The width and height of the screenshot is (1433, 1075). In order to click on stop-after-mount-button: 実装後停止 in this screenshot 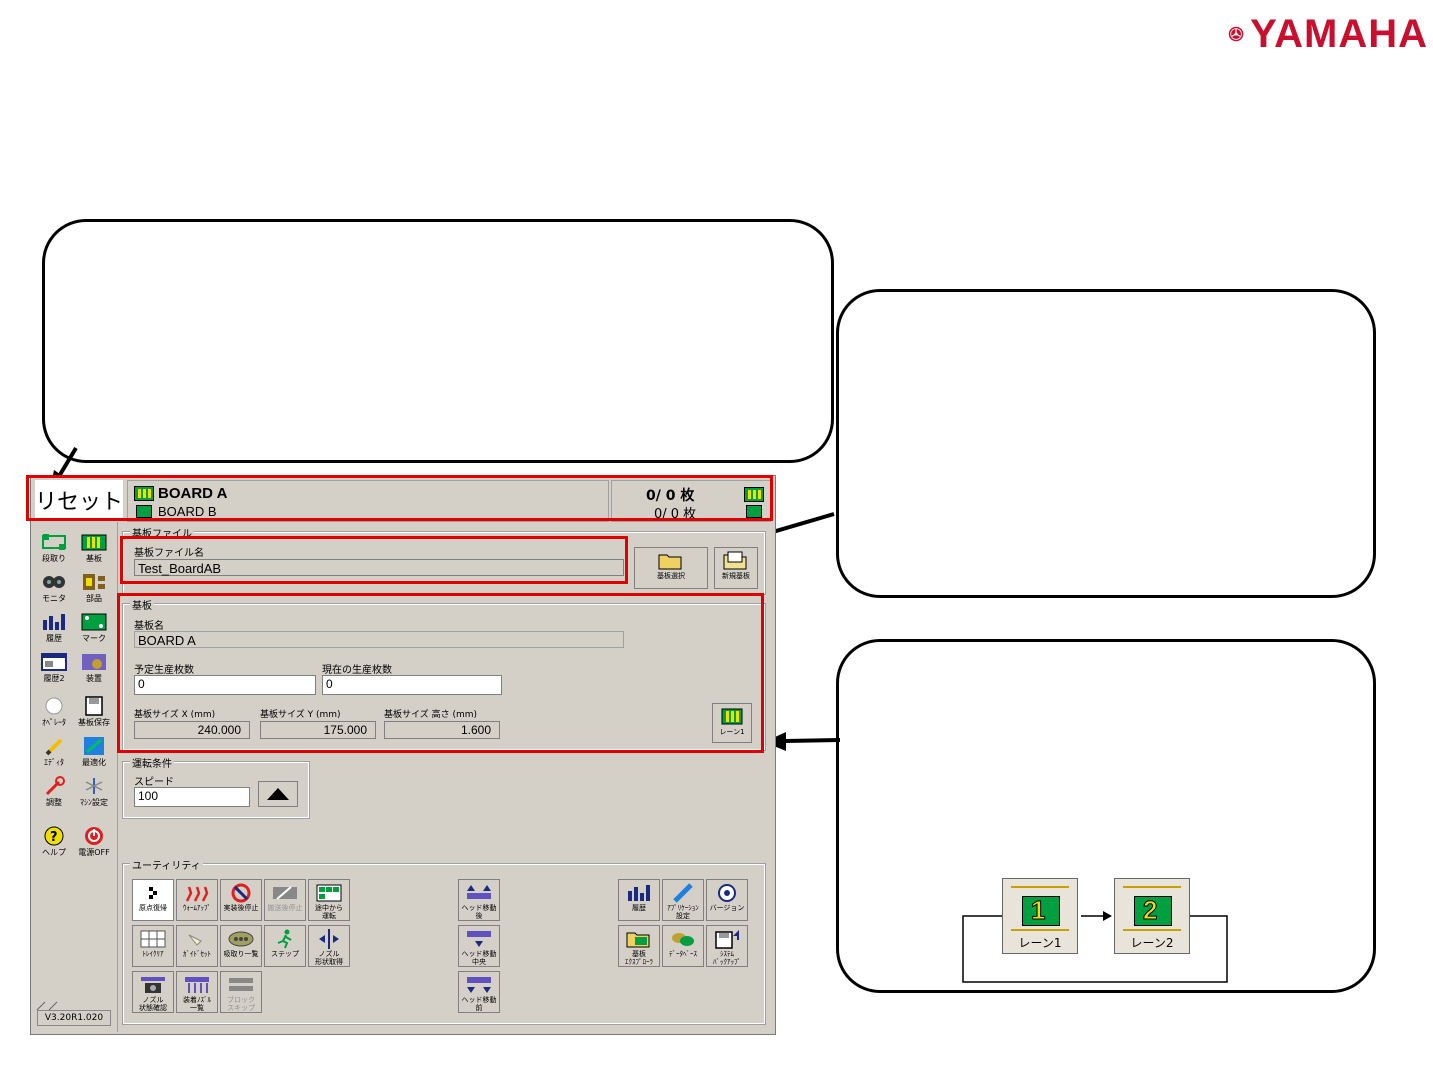, I will do `click(241, 900)`.